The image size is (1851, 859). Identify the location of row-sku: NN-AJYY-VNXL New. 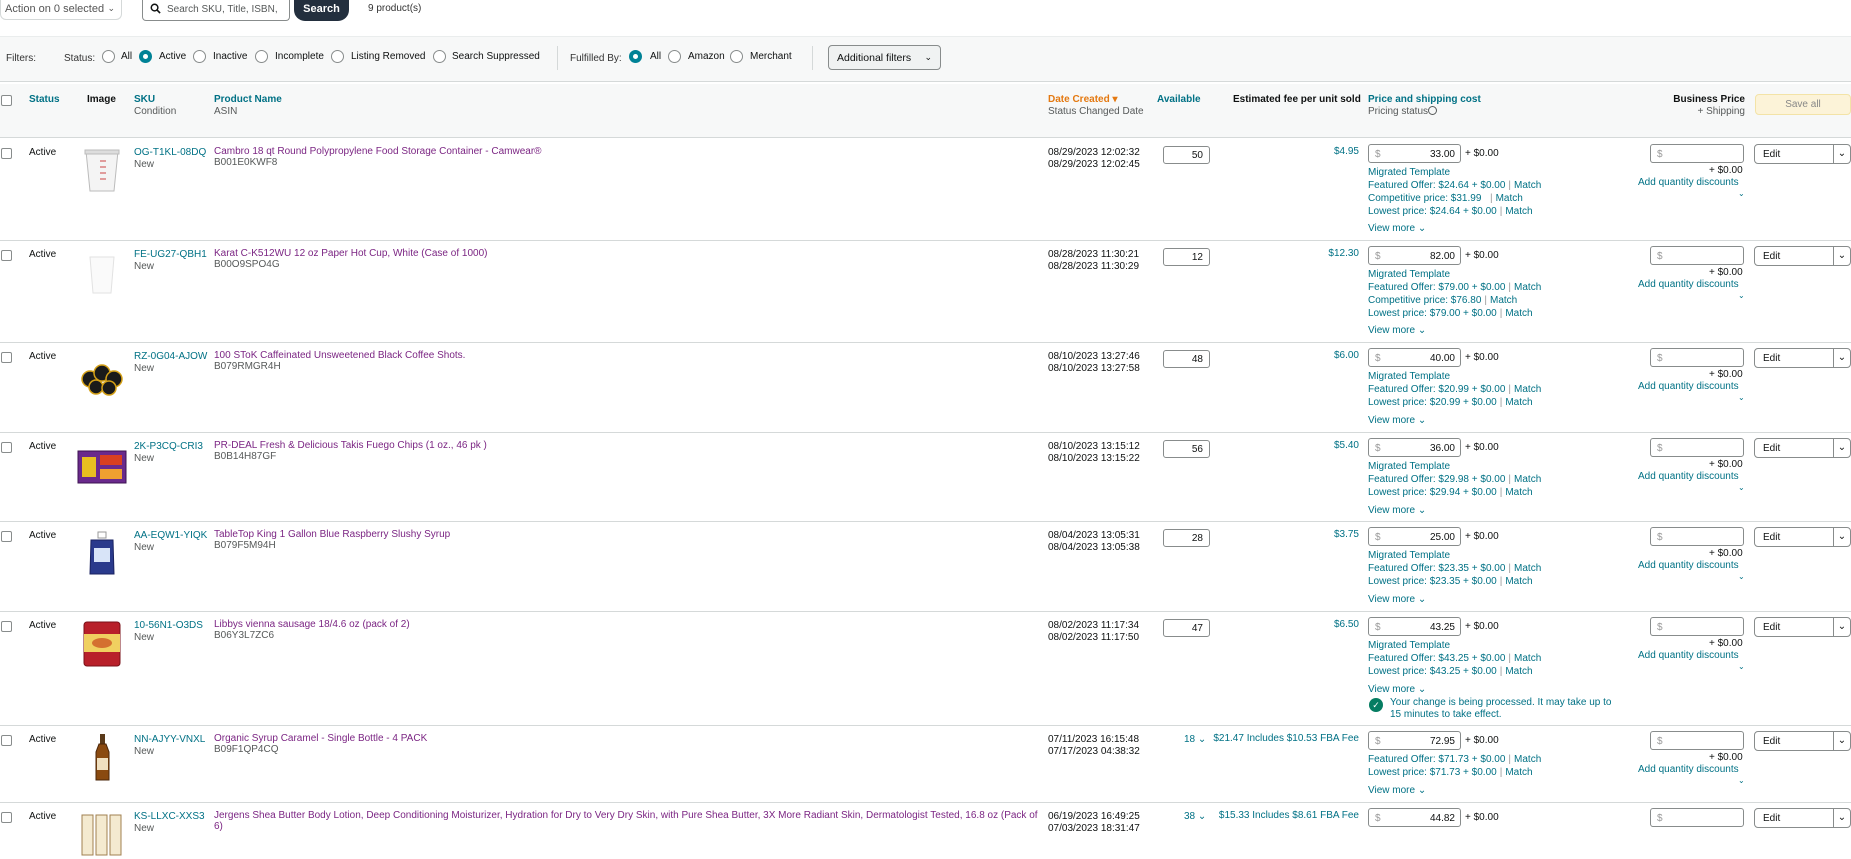
(171, 746).